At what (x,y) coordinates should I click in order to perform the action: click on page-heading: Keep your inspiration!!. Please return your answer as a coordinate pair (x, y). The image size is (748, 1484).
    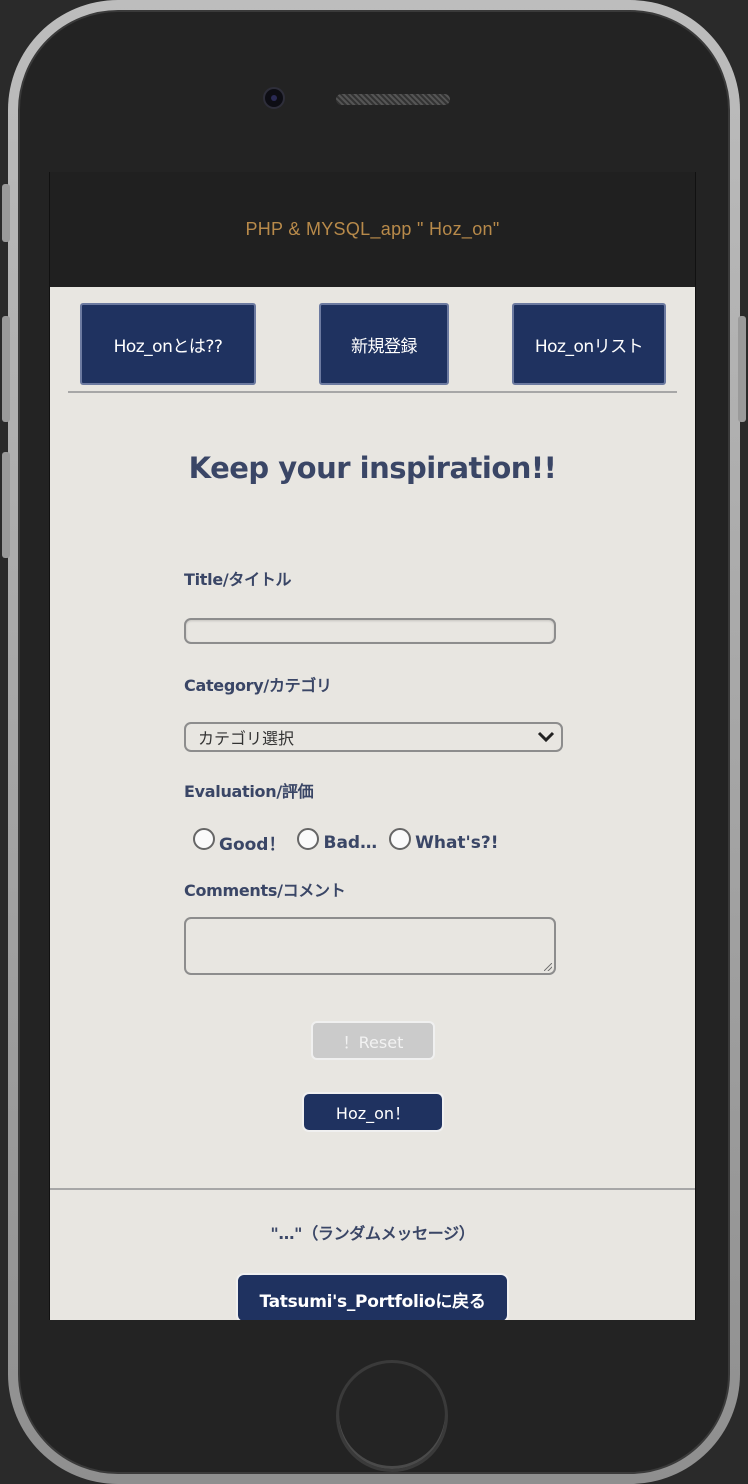
    Looking at the image, I should click on (372, 468).